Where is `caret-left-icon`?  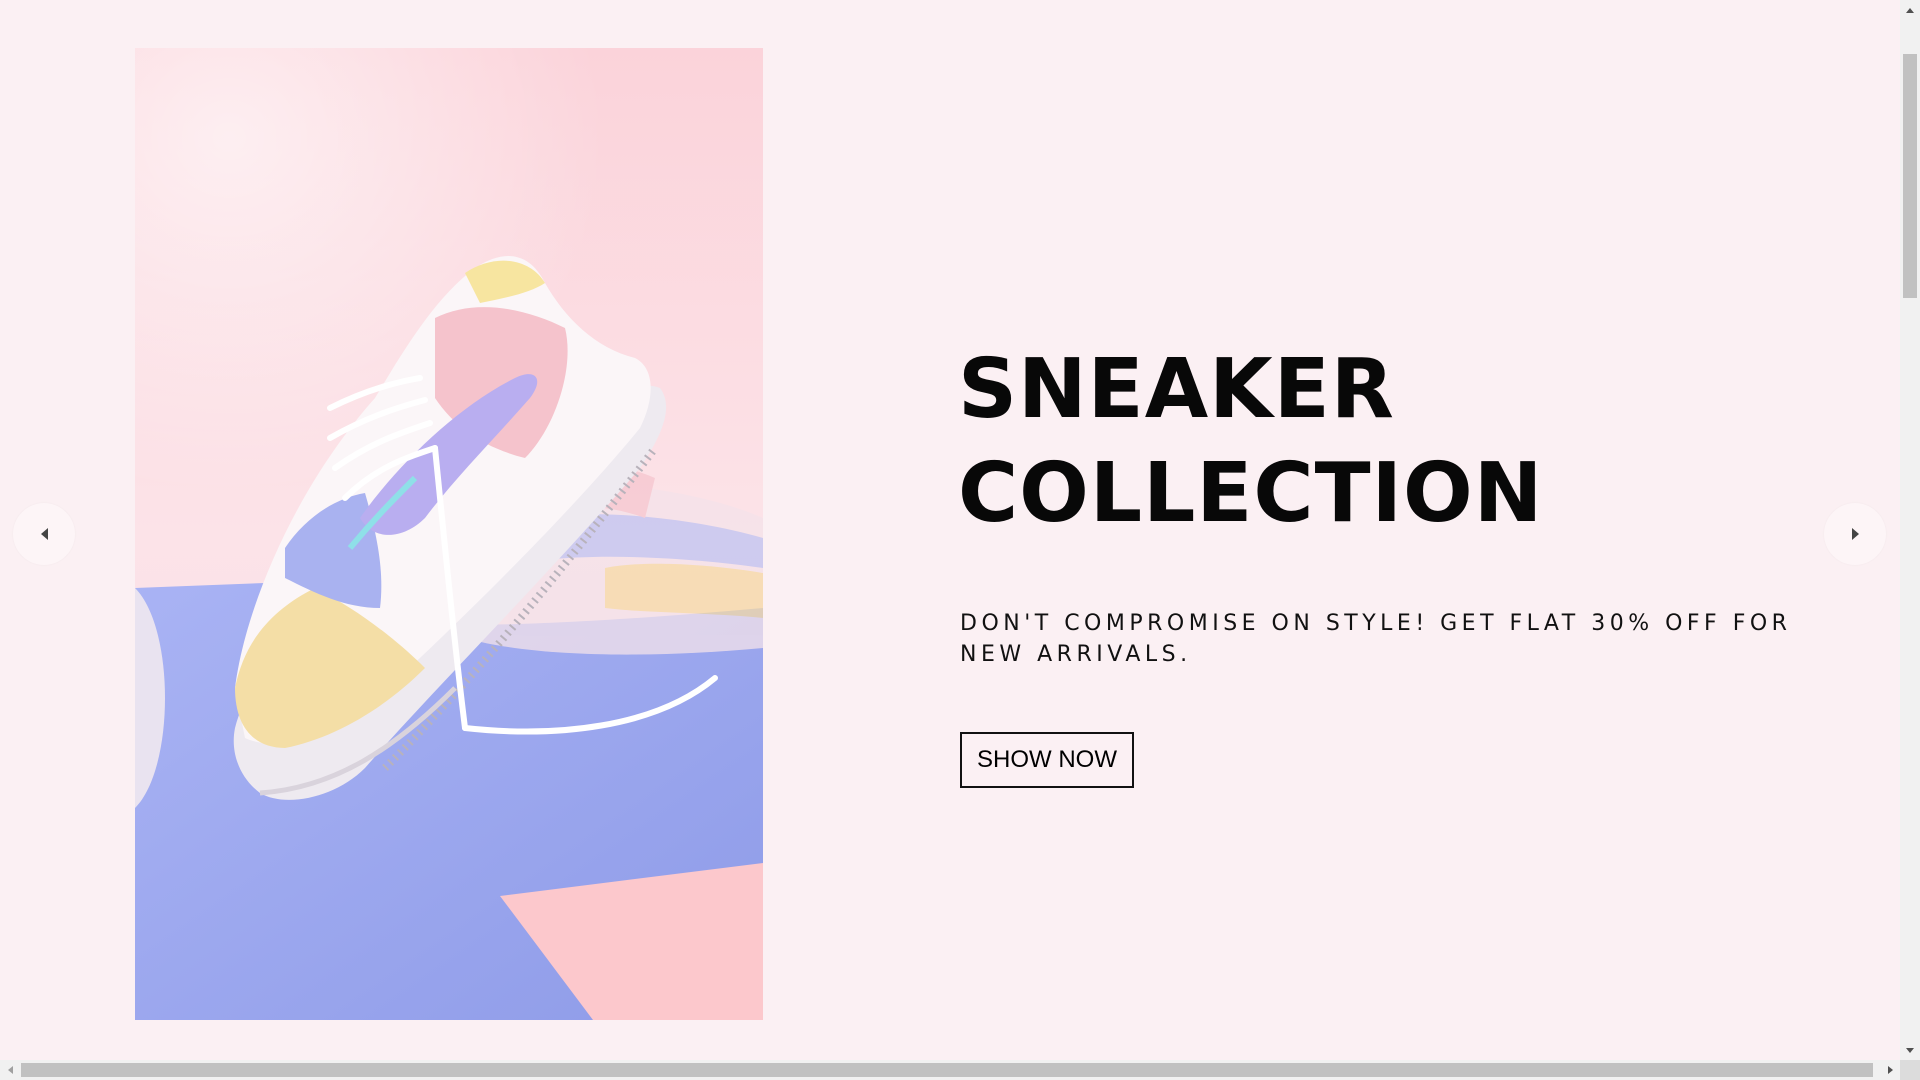 caret-left-icon is located at coordinates (44, 534).